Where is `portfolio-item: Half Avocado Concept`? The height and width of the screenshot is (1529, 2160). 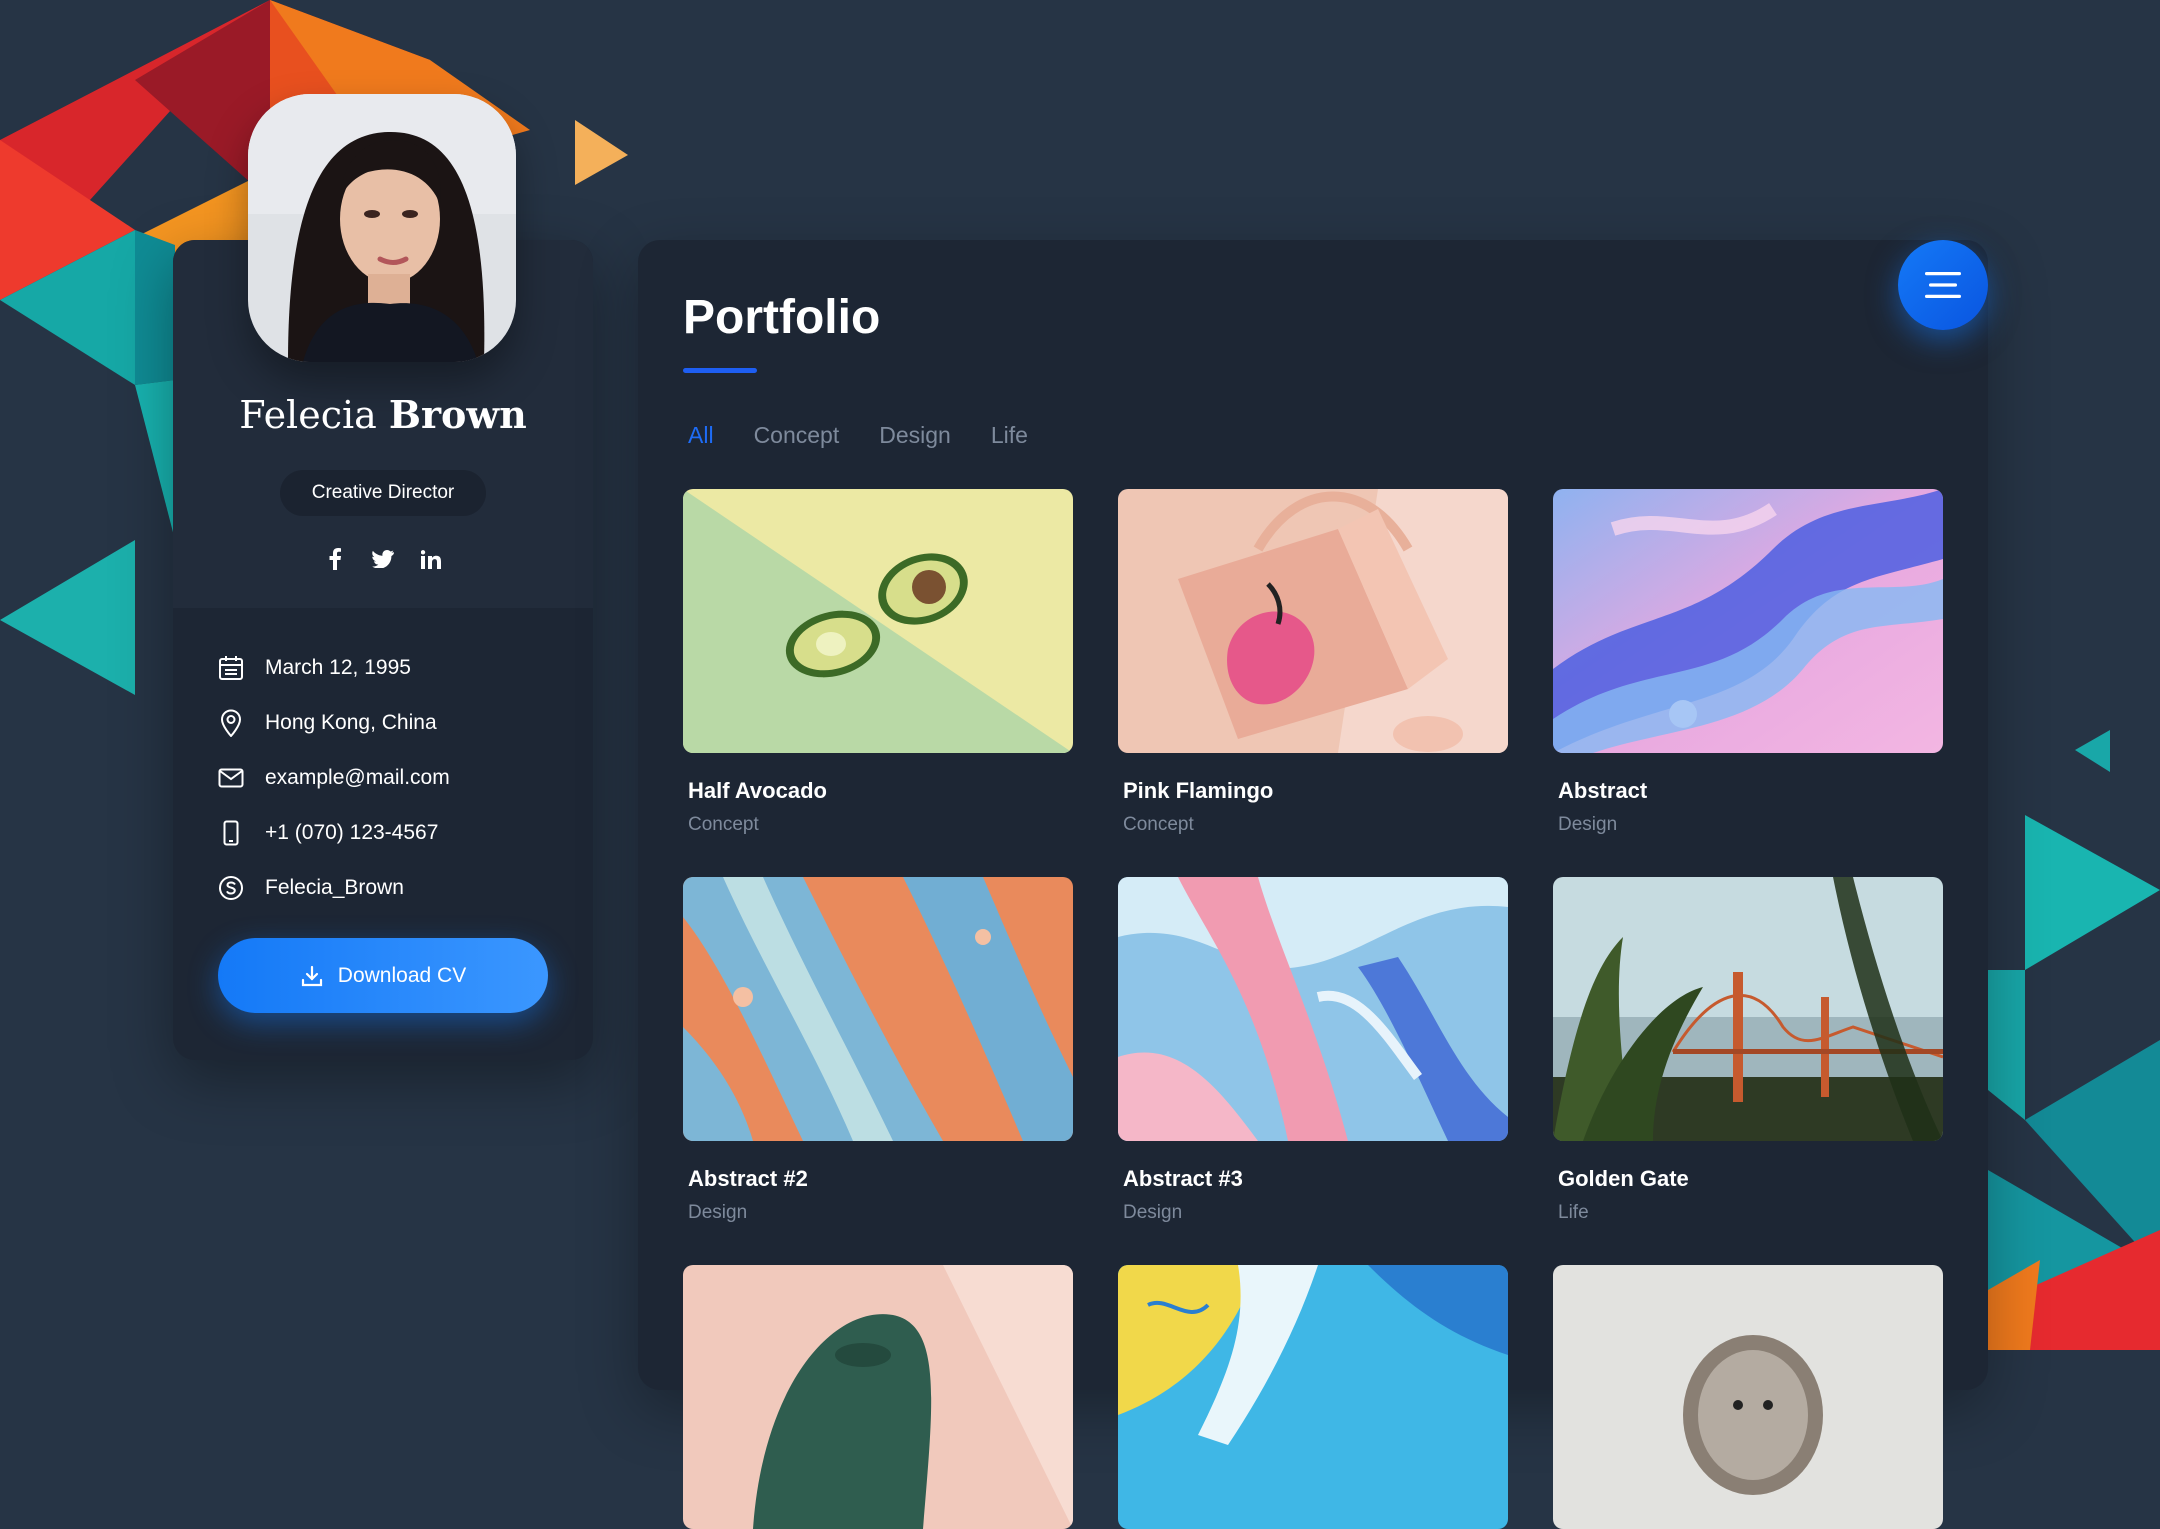 portfolio-item: Half Avocado Concept is located at coordinates (878, 662).